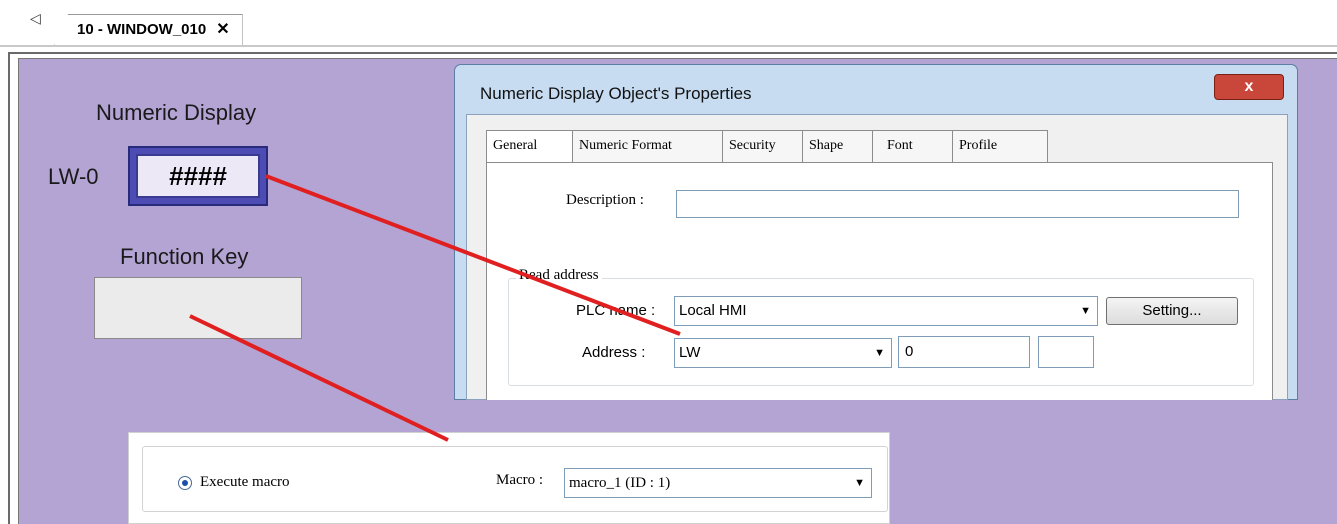 The height and width of the screenshot is (524, 1337). What do you see at coordinates (319, 378) in the screenshot?
I see `pointer-line-function-key` at bounding box center [319, 378].